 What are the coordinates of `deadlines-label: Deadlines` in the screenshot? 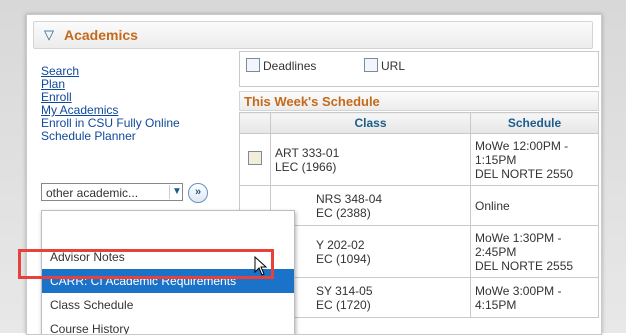 It's located at (290, 66).